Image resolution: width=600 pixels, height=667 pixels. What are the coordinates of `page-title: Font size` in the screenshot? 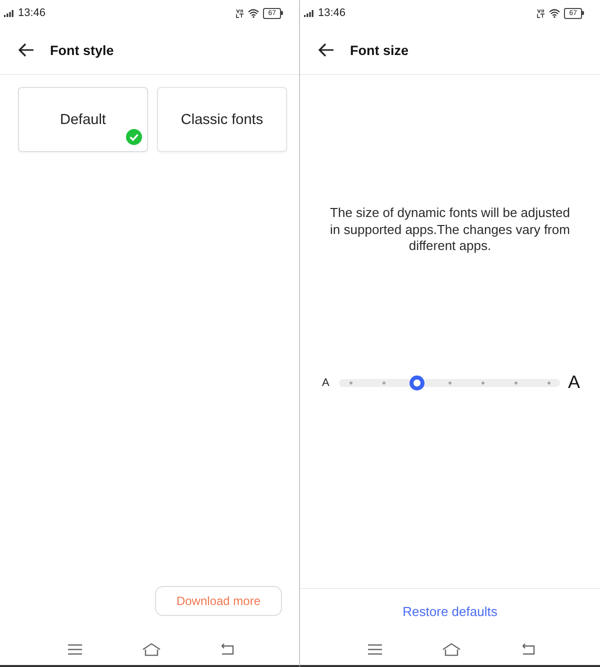 It's located at (379, 50).